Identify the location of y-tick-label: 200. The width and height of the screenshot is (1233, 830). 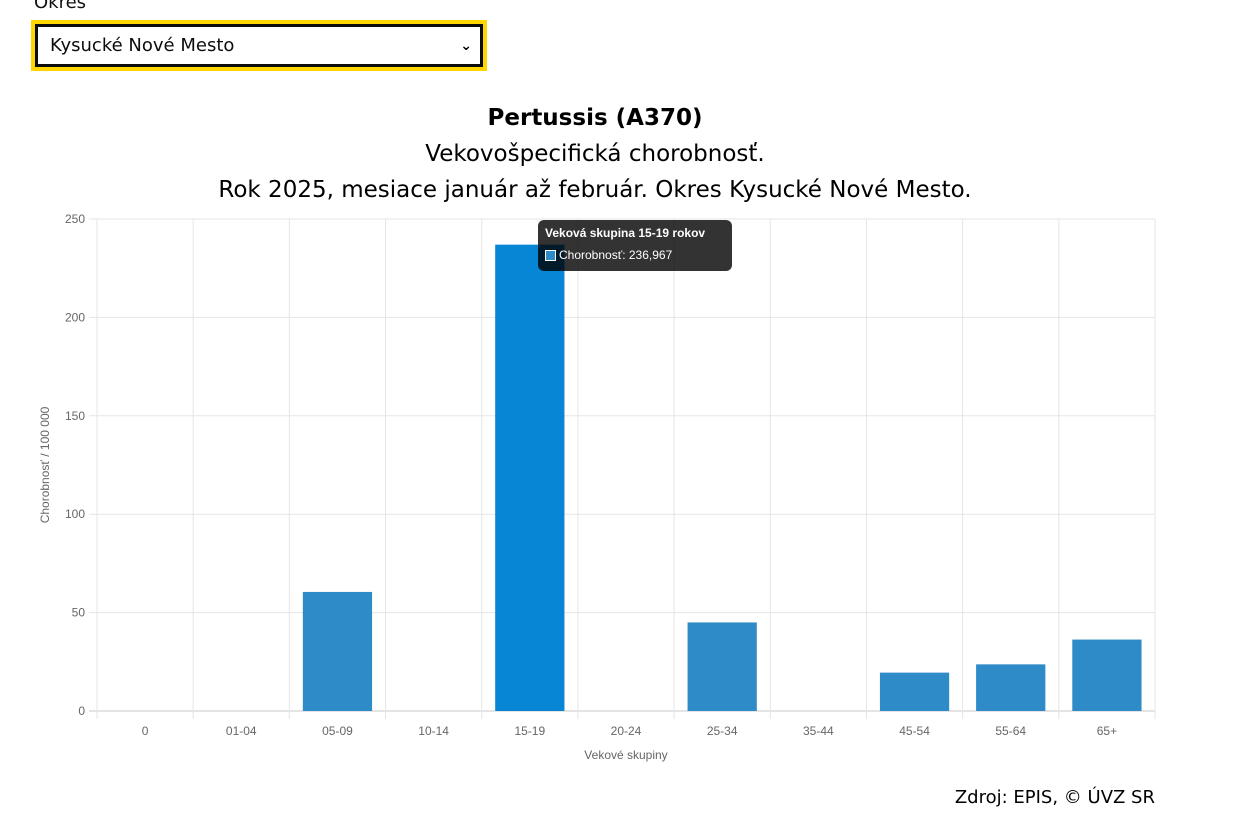
(75, 317).